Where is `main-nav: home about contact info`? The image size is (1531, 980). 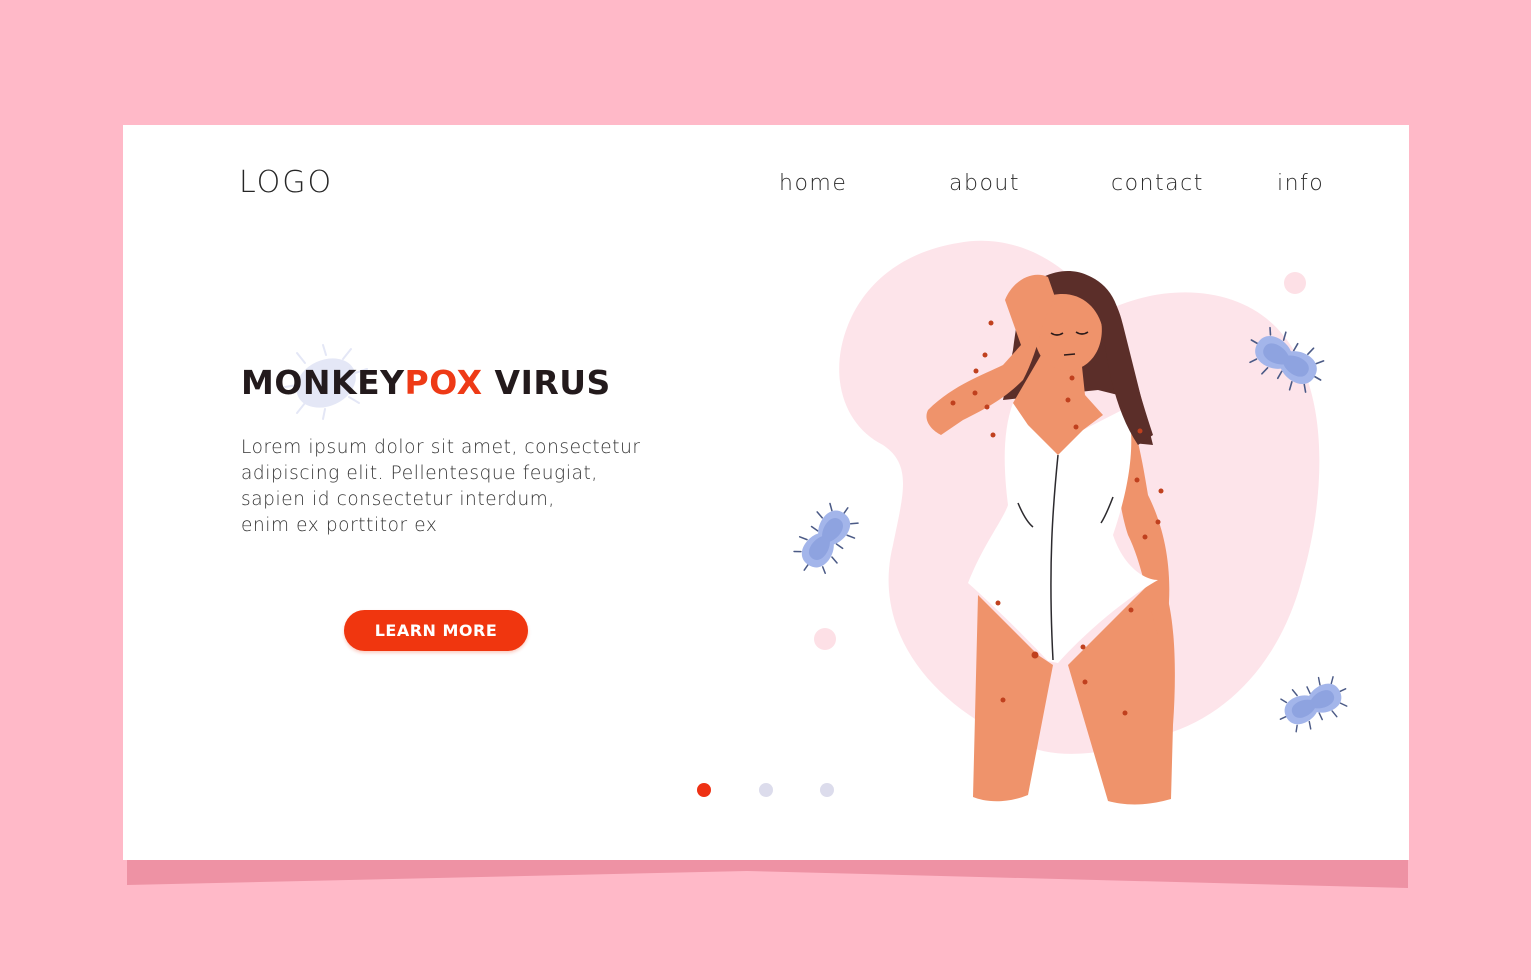
main-nav: home about contact info is located at coordinates (766, 186).